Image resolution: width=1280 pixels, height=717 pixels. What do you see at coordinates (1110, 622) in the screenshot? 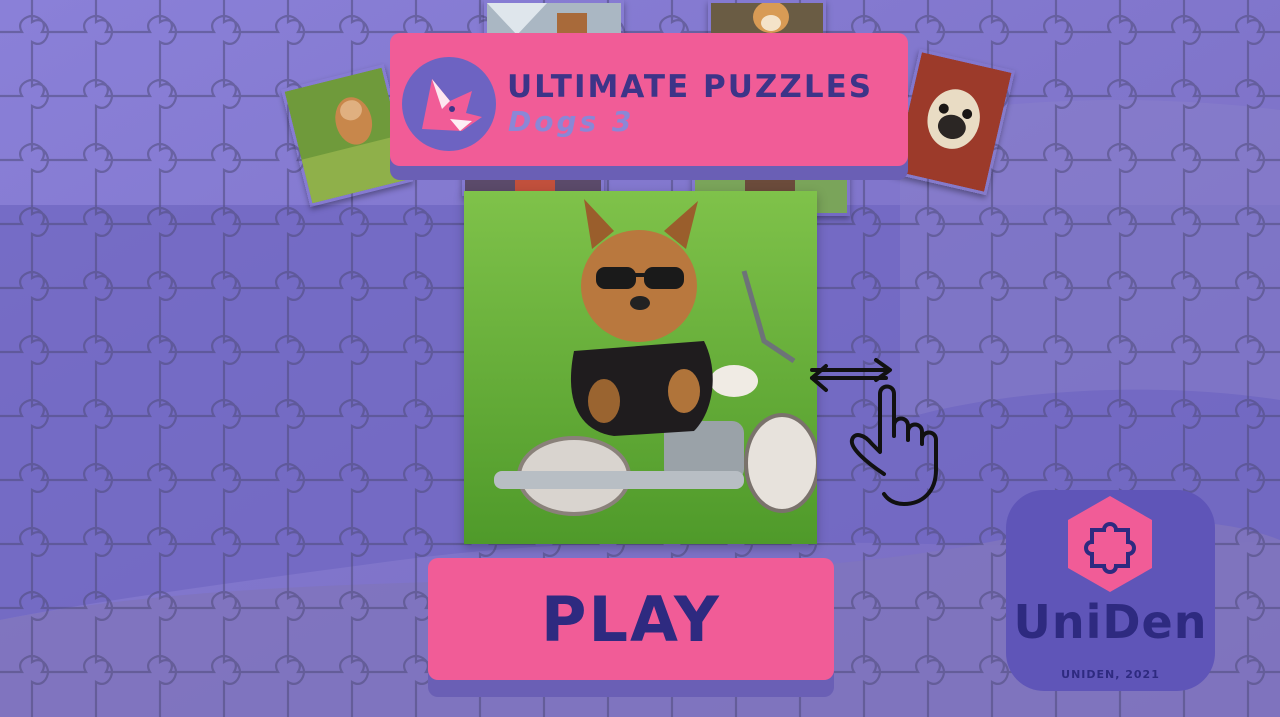
I see `brand-name: UniDen` at bounding box center [1110, 622].